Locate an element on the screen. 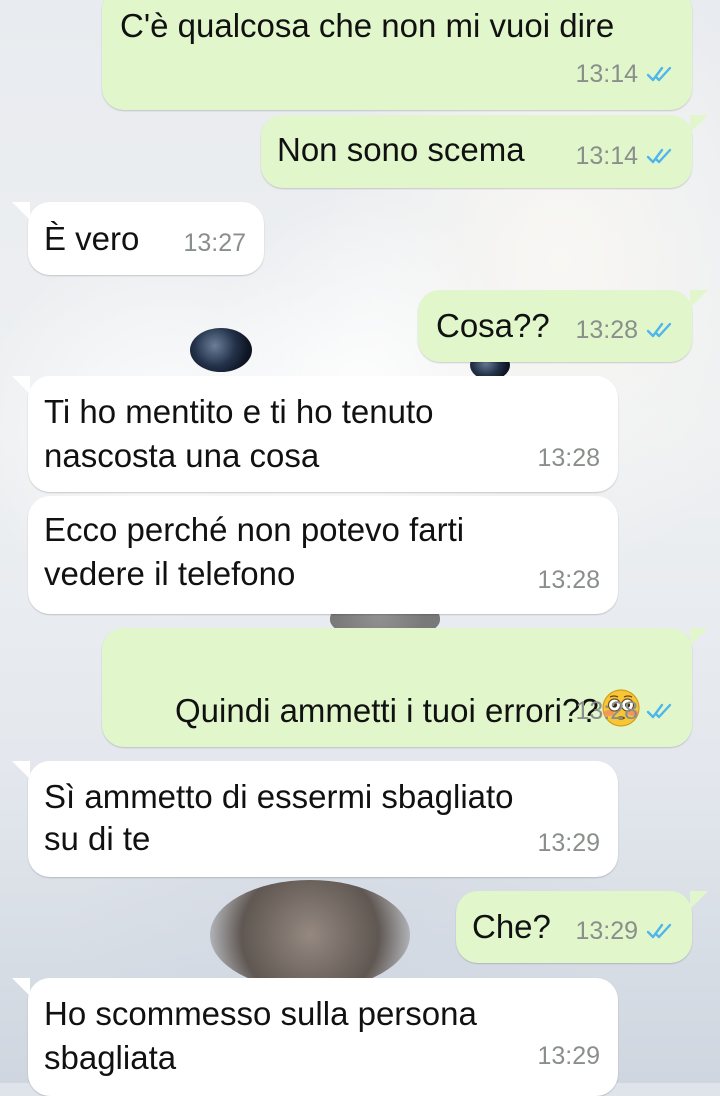 The height and width of the screenshot is (1096, 720). message-text-line-1: Sì ammetto di essermi sbagliato is located at coordinates (279, 796).